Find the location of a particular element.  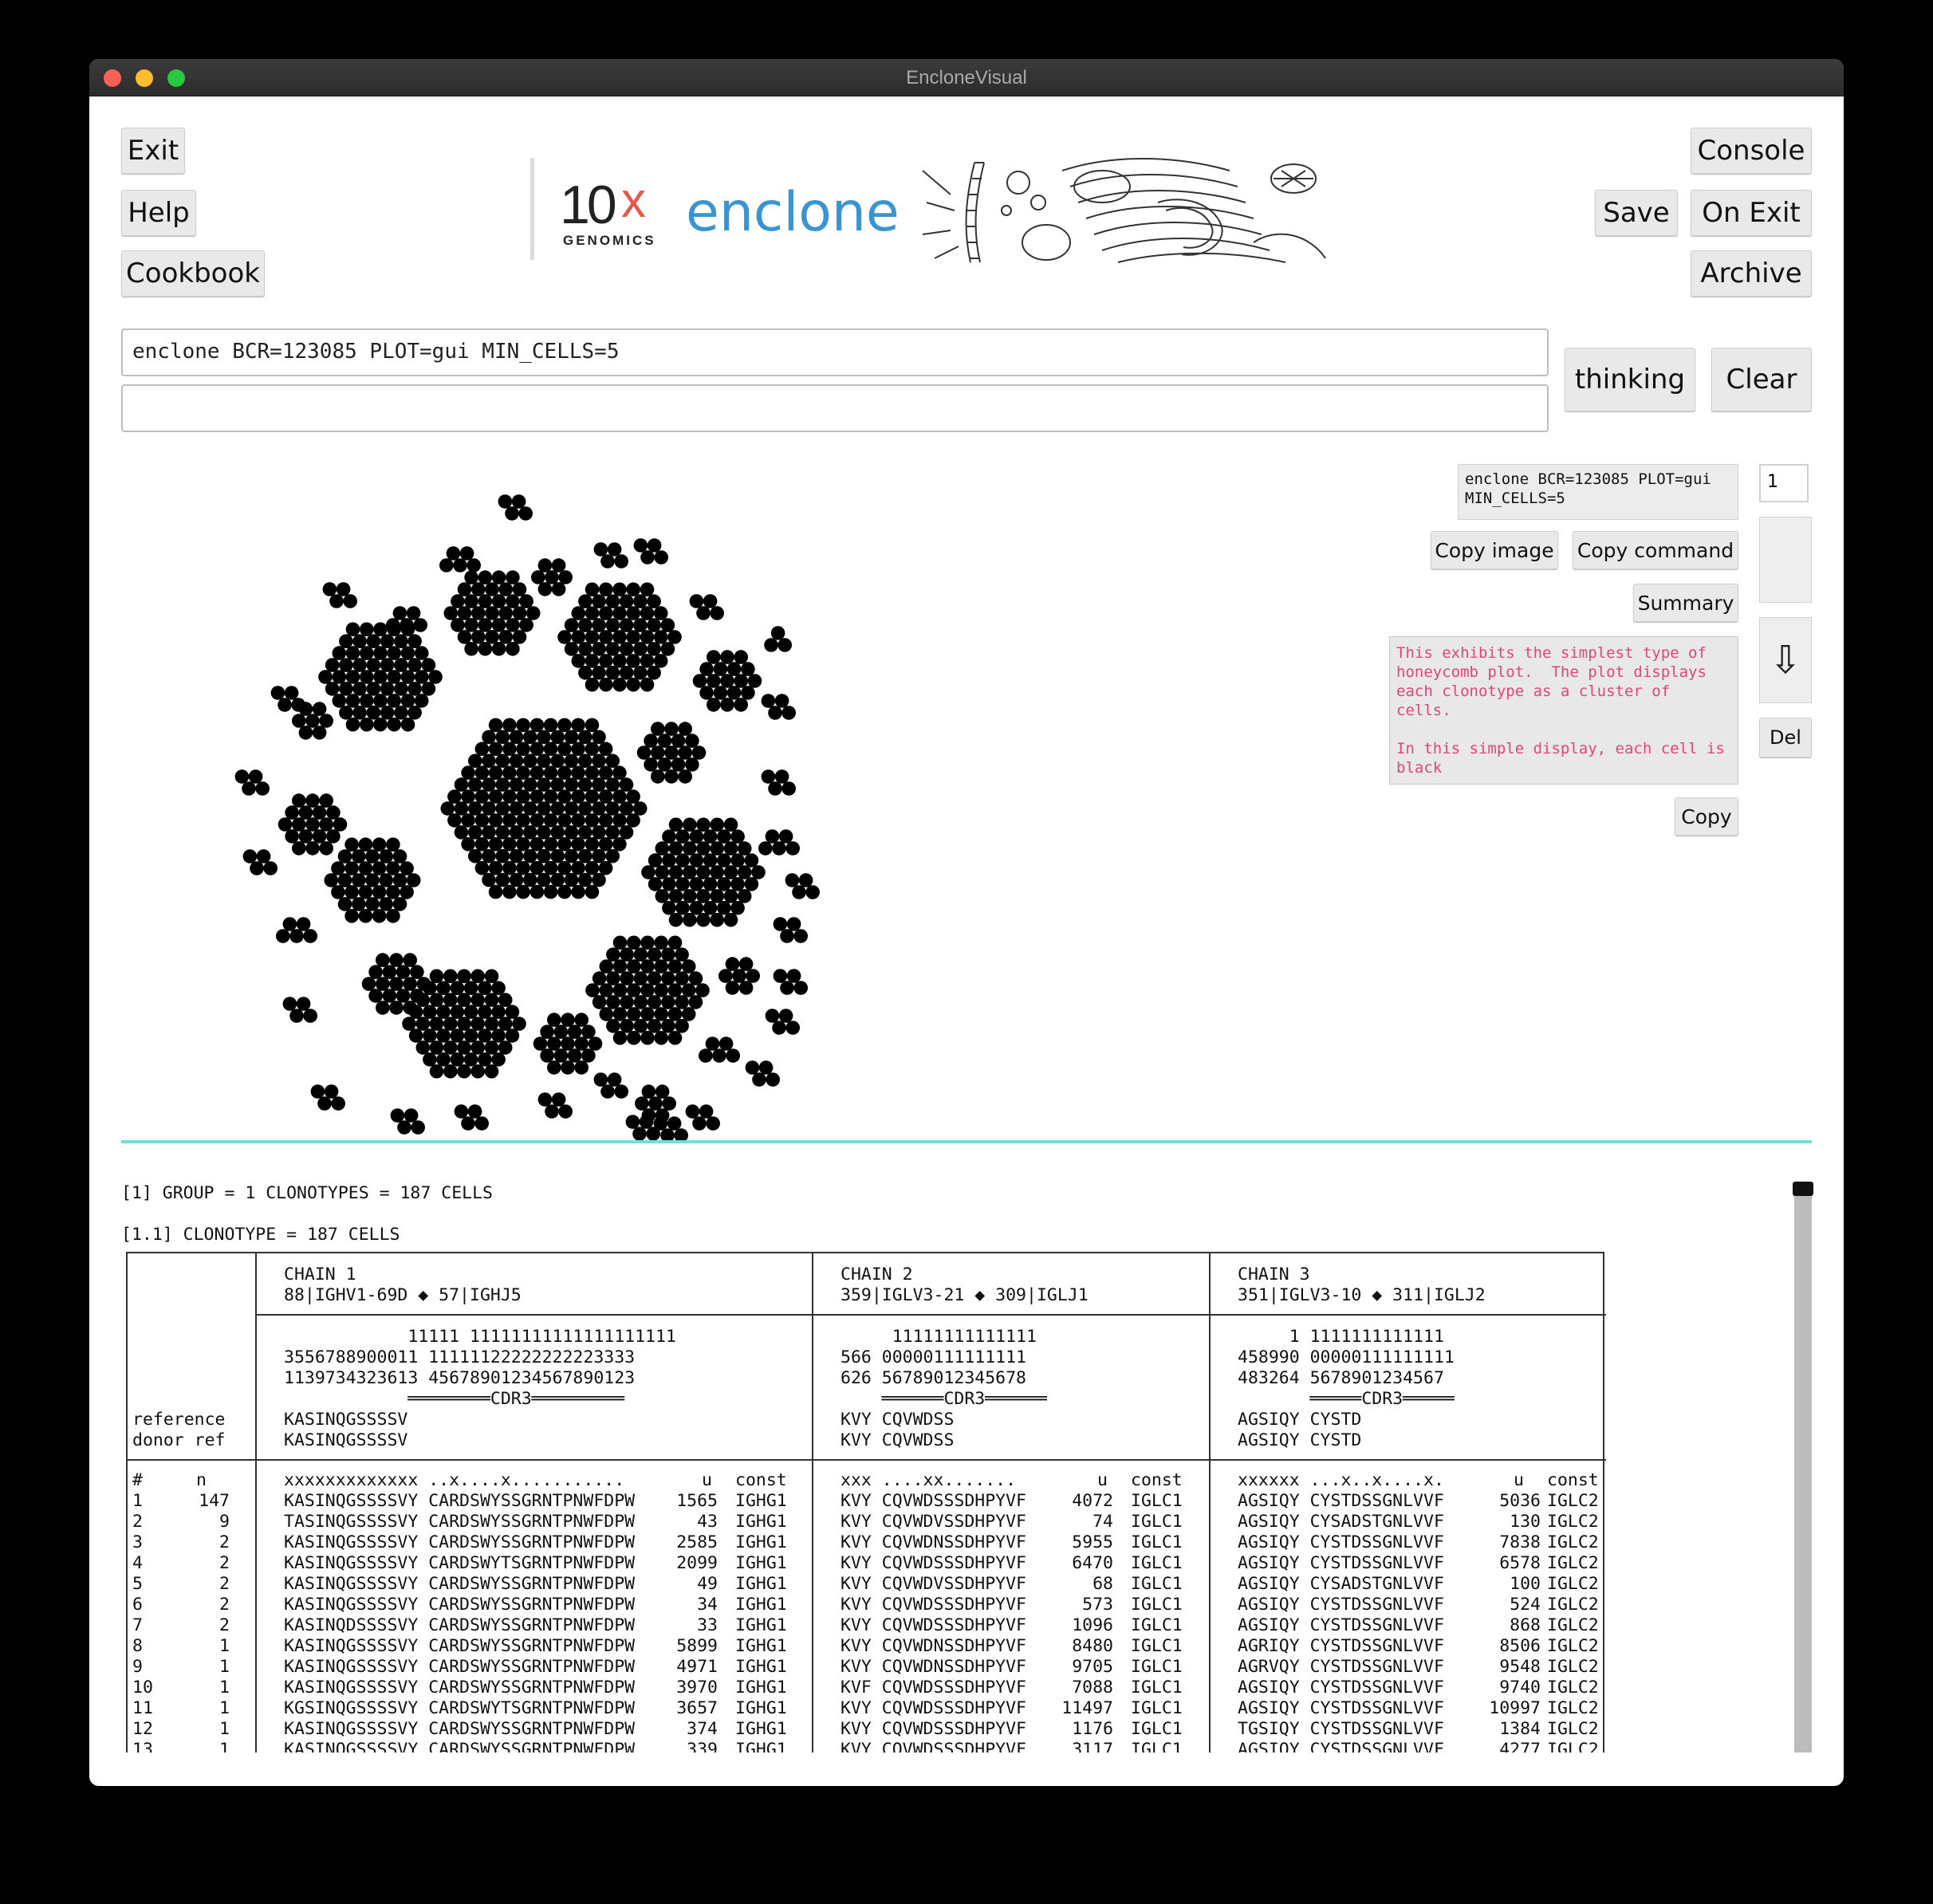

command-input: enclone BCR=123085 PLOT=gui MIN_CELLS=5 is located at coordinates (835, 352).